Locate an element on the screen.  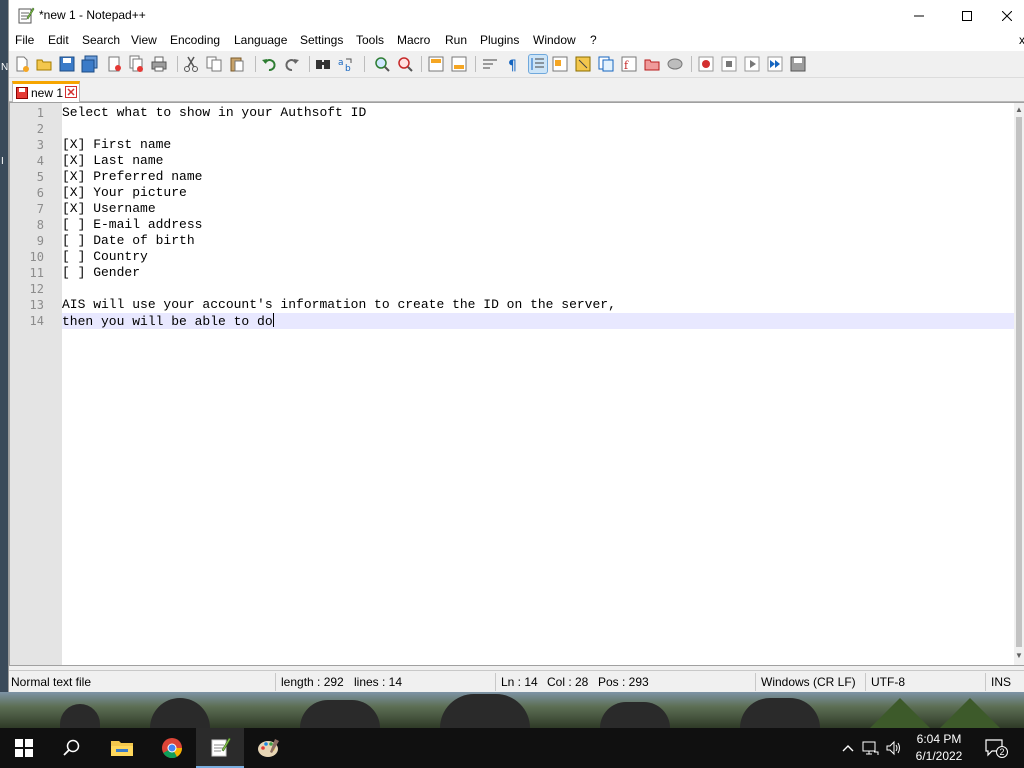
run-macro-multiple-button is located at coordinates (775, 64).